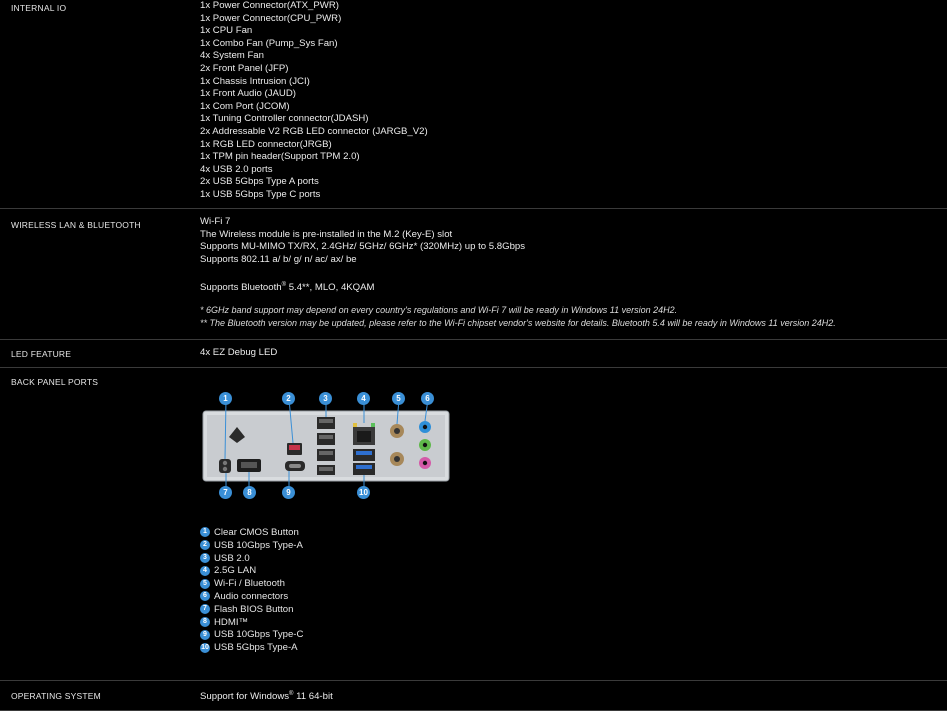 This screenshot has height=711, width=947. I want to click on wifi-standards: Supports 802.11 a/ b/ g/ n/ ac/ ax/ be, so click(278, 259).